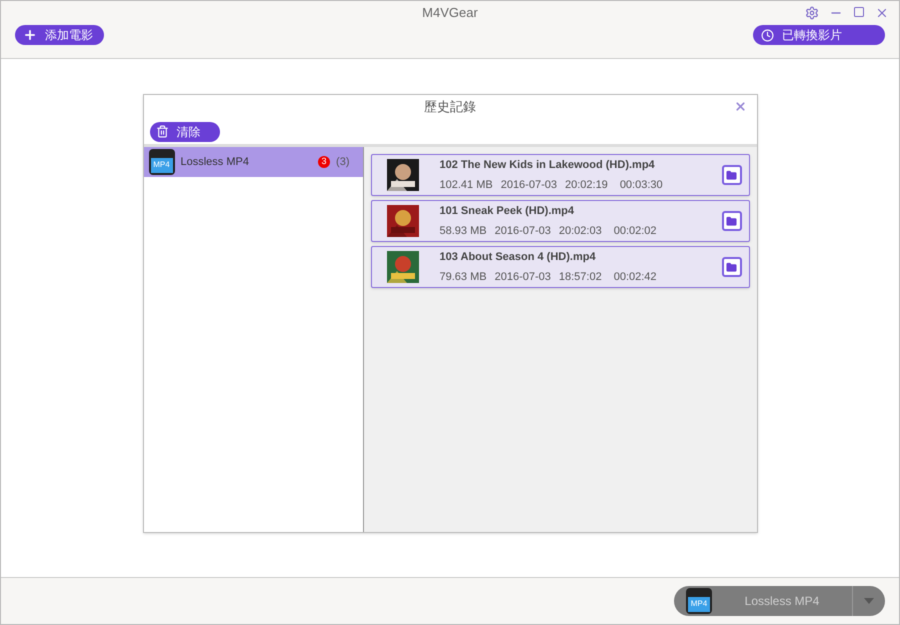 The height and width of the screenshot is (625, 900). Describe the element at coordinates (548, 165) in the screenshot. I see `file-name: 102 The New Kids in Lakewood (HD).mp4` at that location.